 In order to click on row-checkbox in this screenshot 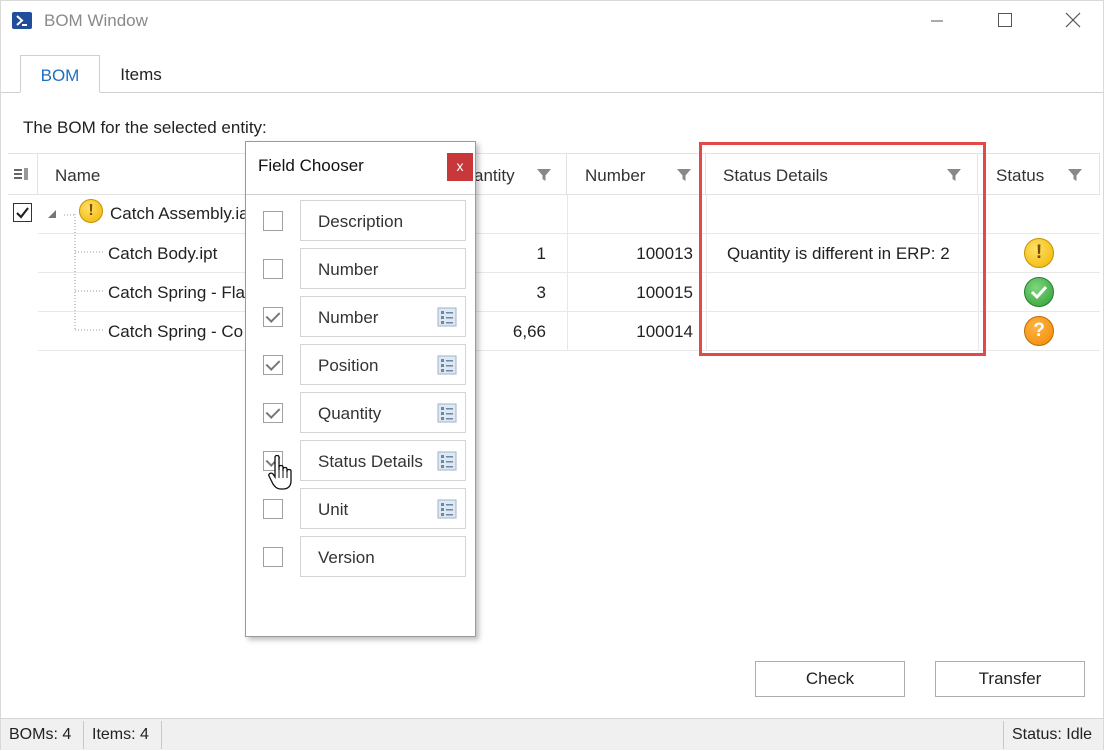, I will do `click(22, 212)`.